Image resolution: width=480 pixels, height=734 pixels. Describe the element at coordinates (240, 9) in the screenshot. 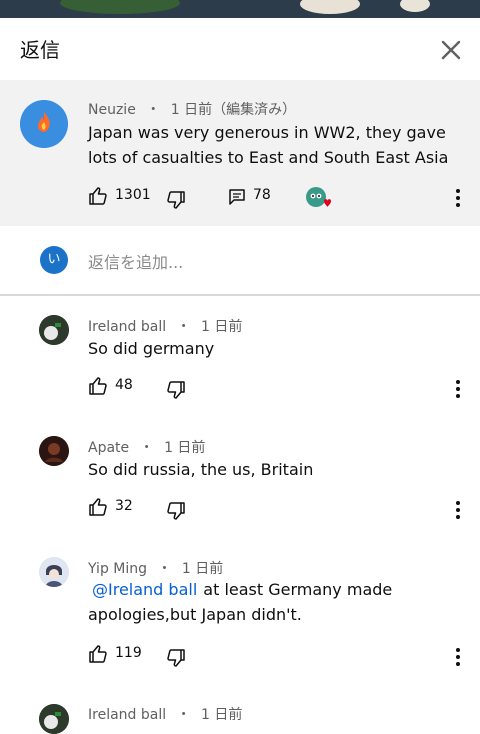

I see `video-thumbnail-strip` at that location.